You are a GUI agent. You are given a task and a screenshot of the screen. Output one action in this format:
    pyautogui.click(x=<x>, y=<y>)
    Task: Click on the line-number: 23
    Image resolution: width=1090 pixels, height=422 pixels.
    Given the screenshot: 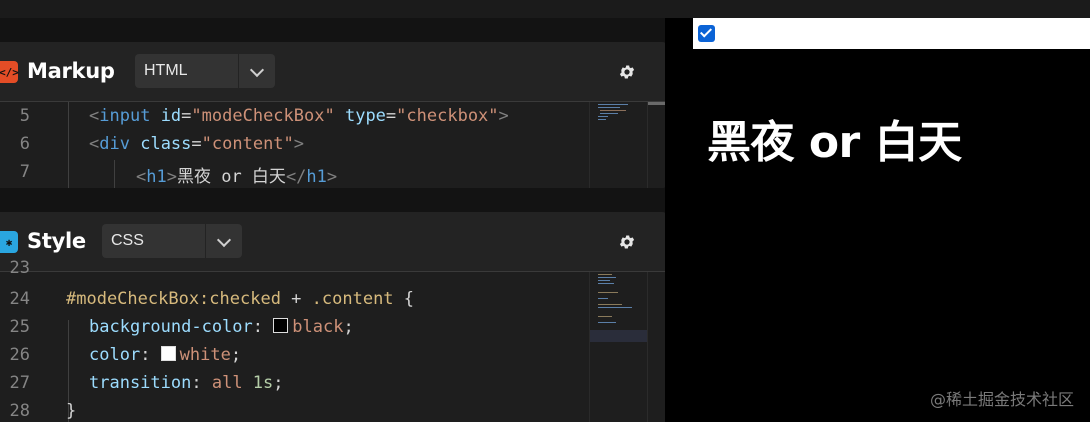 What is the action you would take?
    pyautogui.click(x=19, y=268)
    